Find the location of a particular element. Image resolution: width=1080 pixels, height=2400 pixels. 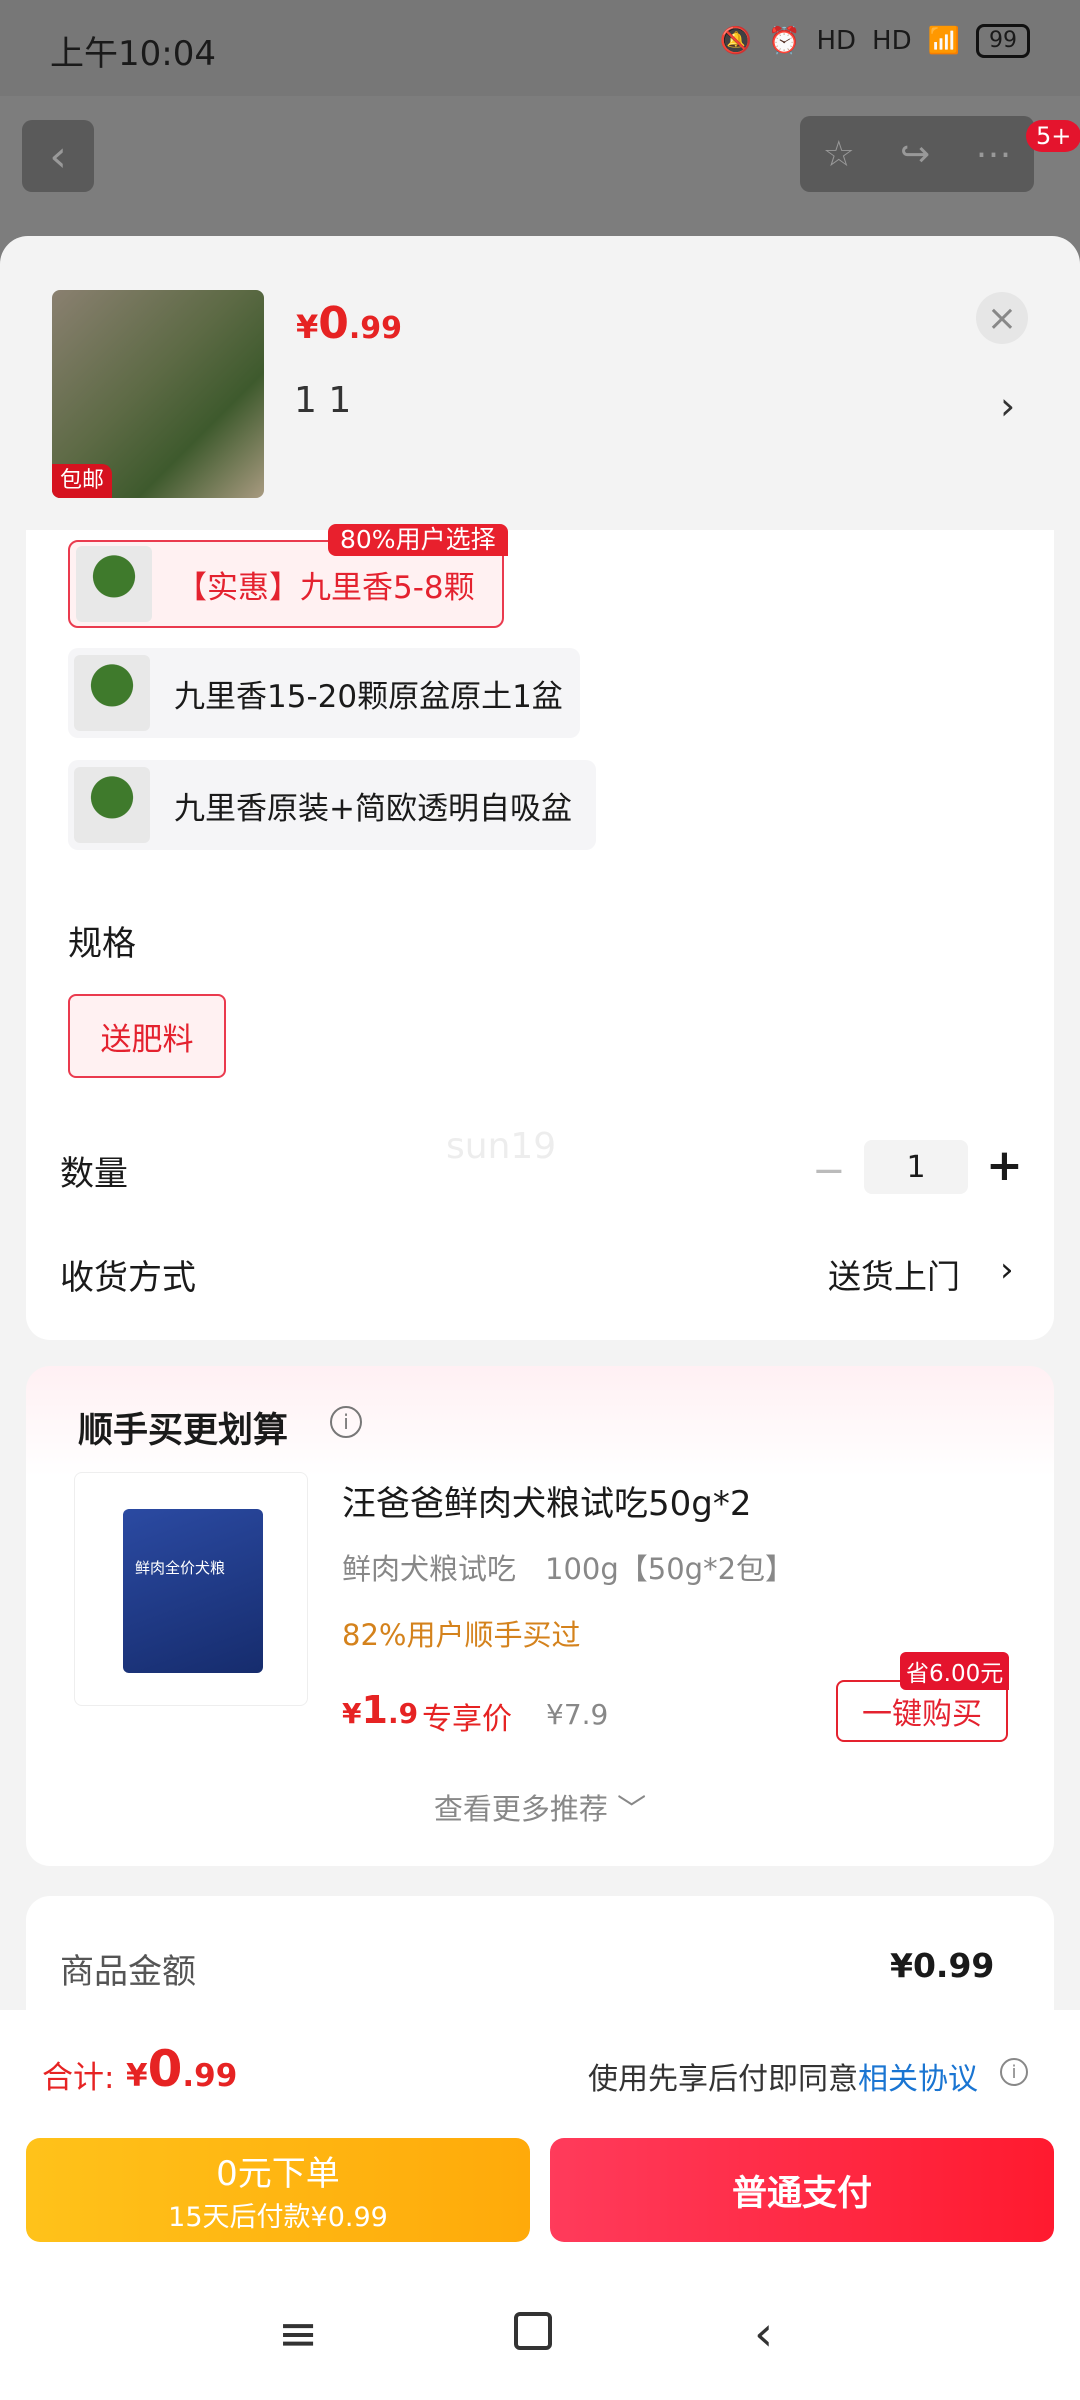

option-label: 【实惠】九里香5-8颗 is located at coordinates (325, 587).